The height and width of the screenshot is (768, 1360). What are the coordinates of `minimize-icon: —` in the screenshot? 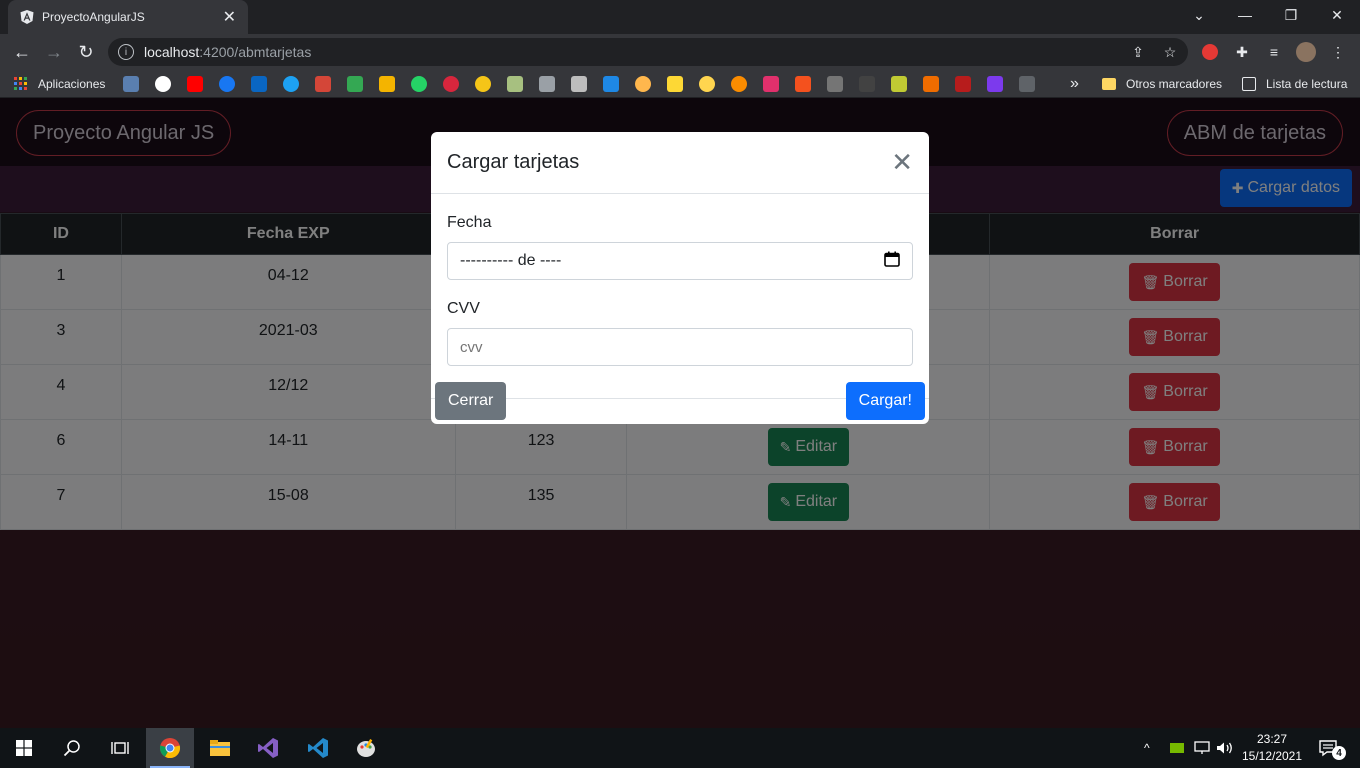 It's located at (1245, 15).